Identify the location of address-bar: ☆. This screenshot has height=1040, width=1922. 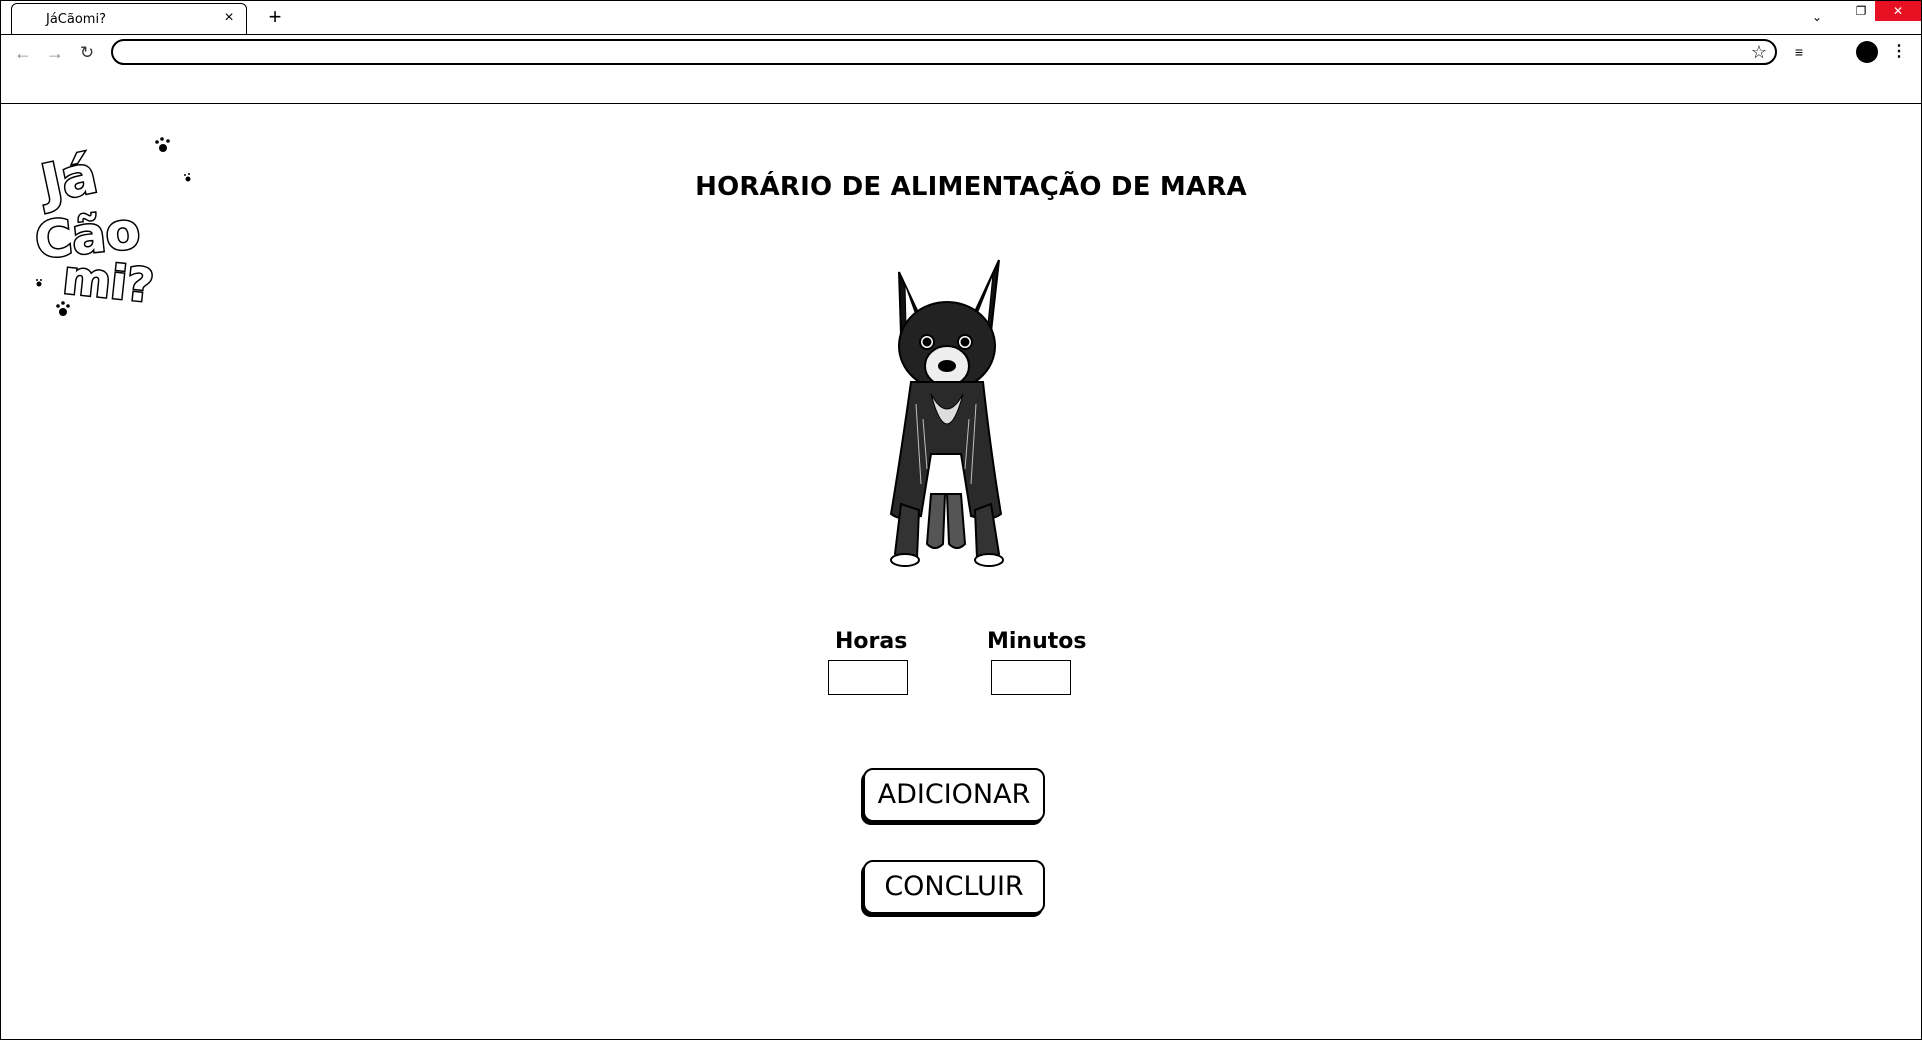
(944, 52).